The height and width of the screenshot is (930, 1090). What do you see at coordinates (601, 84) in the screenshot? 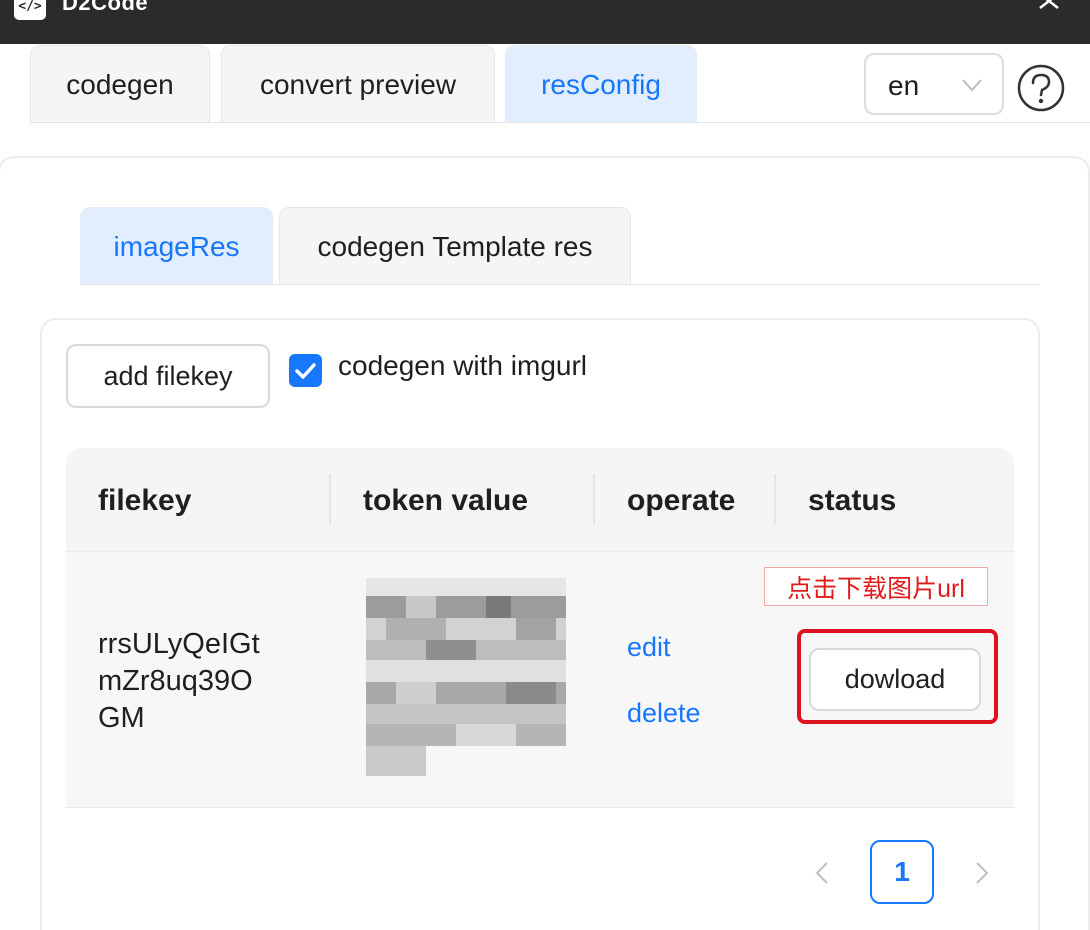
I see `tab-resconfig: resConfig` at bounding box center [601, 84].